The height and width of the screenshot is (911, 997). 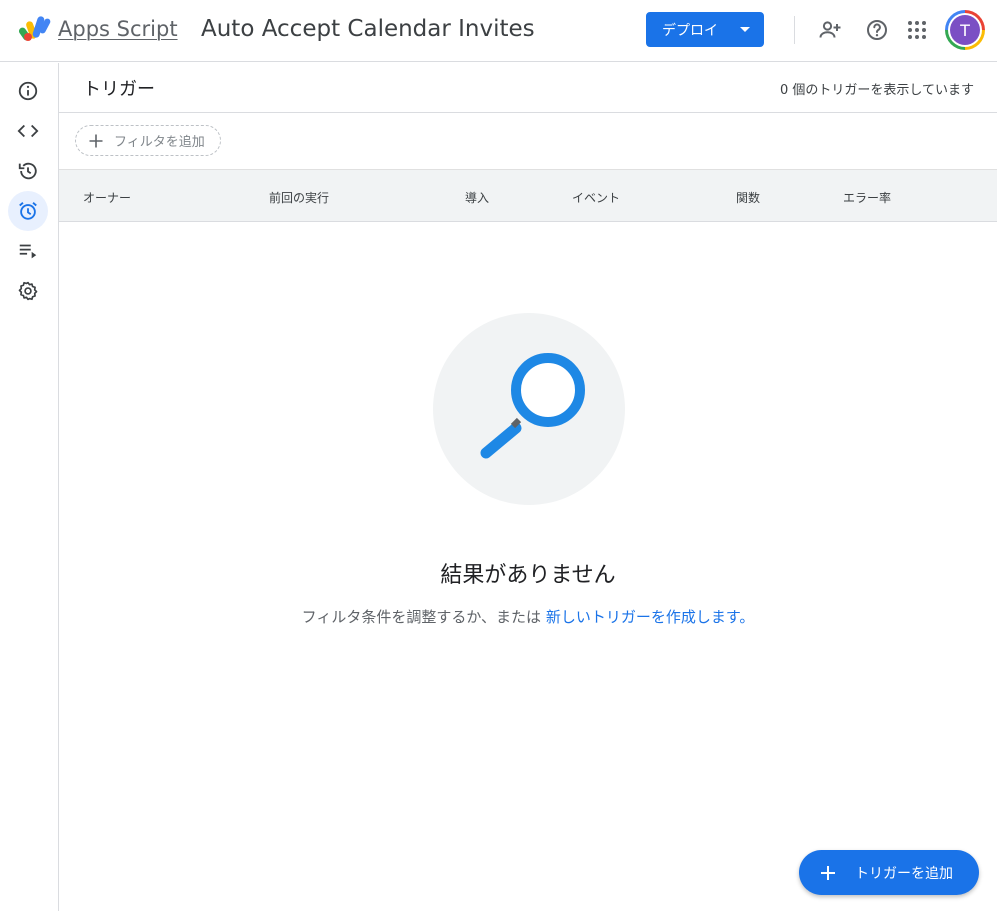 I want to click on trigger-count-text: 0 個のトリガーを表示しています, so click(x=876, y=90).